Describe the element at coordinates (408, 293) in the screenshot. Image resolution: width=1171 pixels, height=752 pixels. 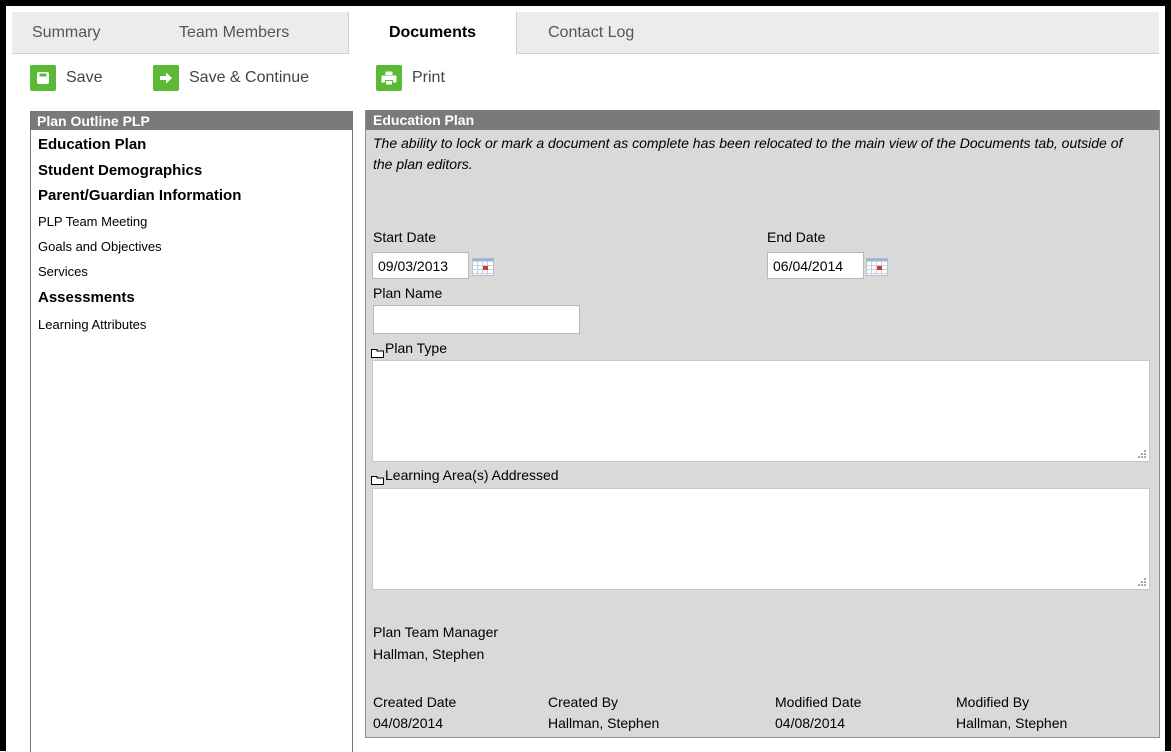
I see `plan-name-label: Plan Name` at that location.